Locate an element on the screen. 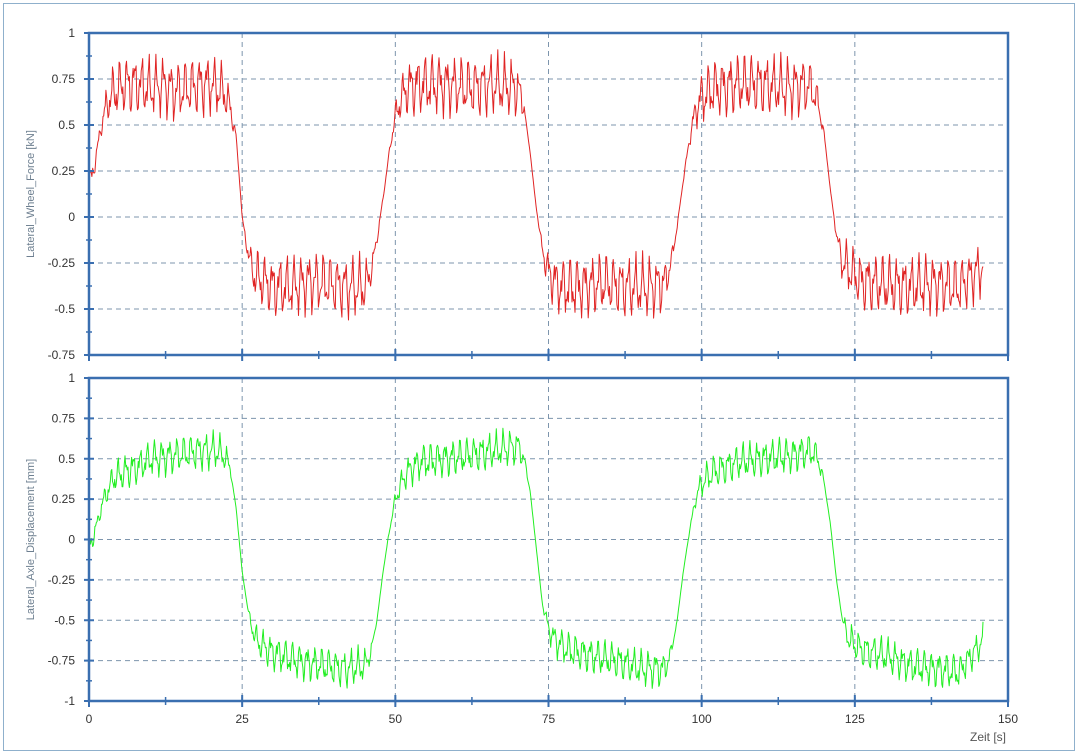 The width and height of the screenshot is (1080, 756). y-axis-label: Lateral_Wheel_Force [kN] is located at coordinates (31, 194).